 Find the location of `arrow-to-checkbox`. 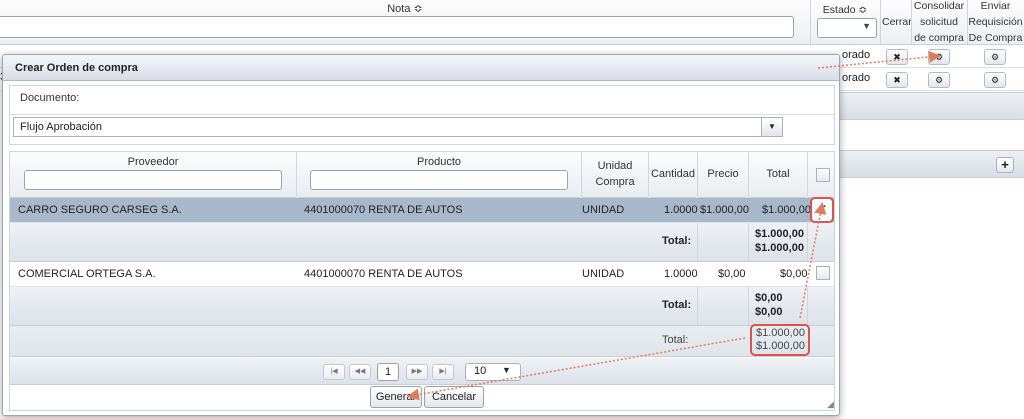

arrow-to-checkbox is located at coordinates (813, 260).